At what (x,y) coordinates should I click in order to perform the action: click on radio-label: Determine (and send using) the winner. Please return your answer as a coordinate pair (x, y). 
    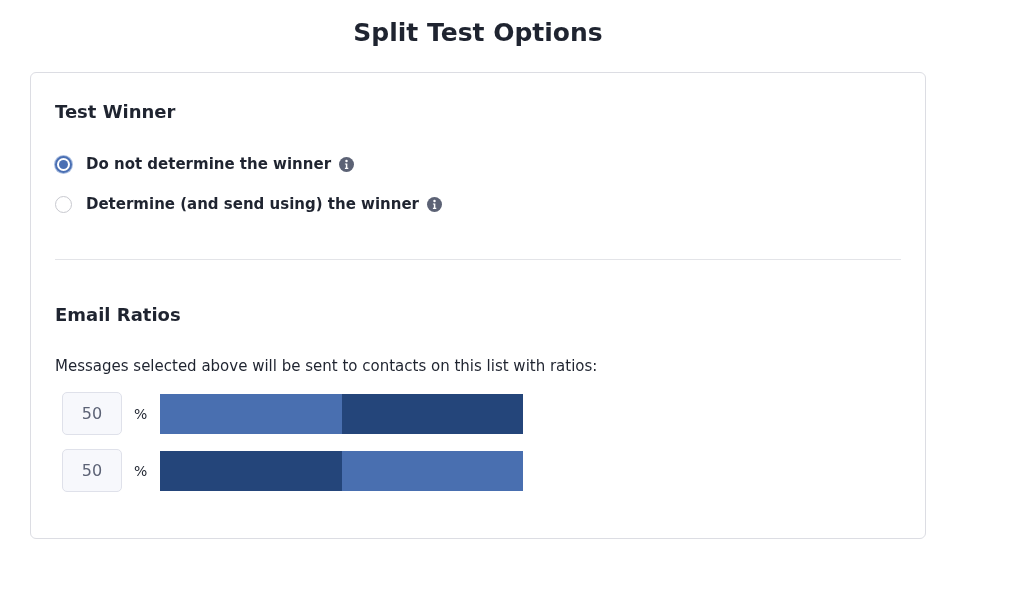
    Looking at the image, I should click on (252, 204).